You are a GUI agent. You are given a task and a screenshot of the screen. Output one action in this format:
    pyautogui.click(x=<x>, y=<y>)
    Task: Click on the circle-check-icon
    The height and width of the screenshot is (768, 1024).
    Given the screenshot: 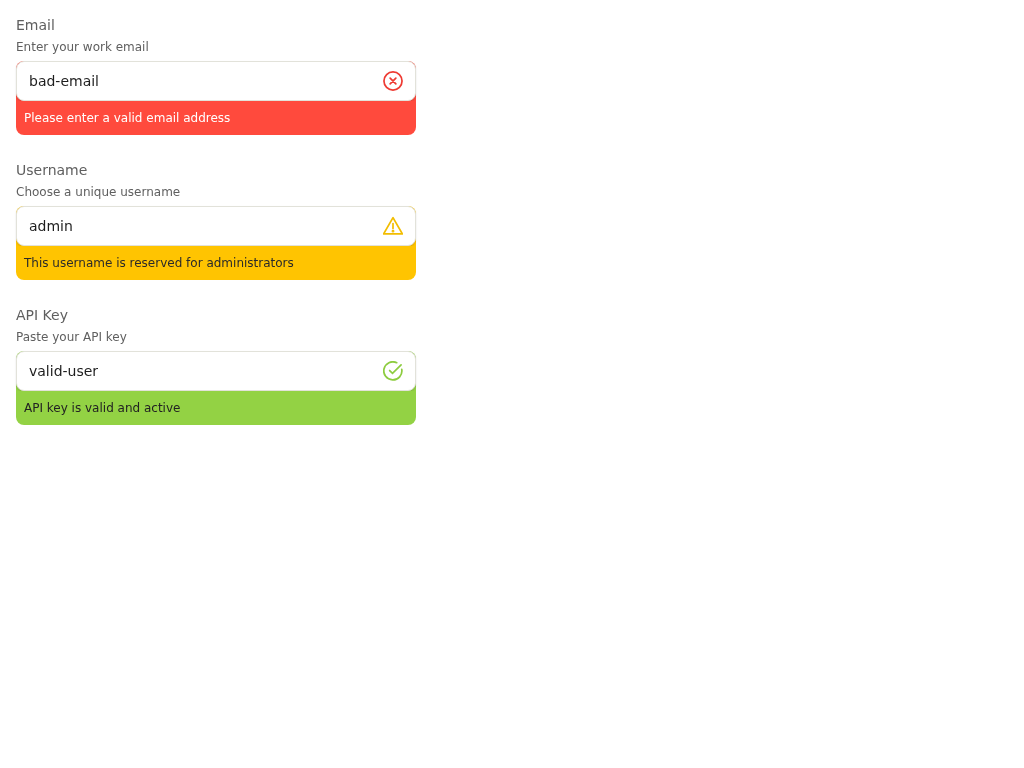 What is the action you would take?
    pyautogui.click(x=393, y=371)
    